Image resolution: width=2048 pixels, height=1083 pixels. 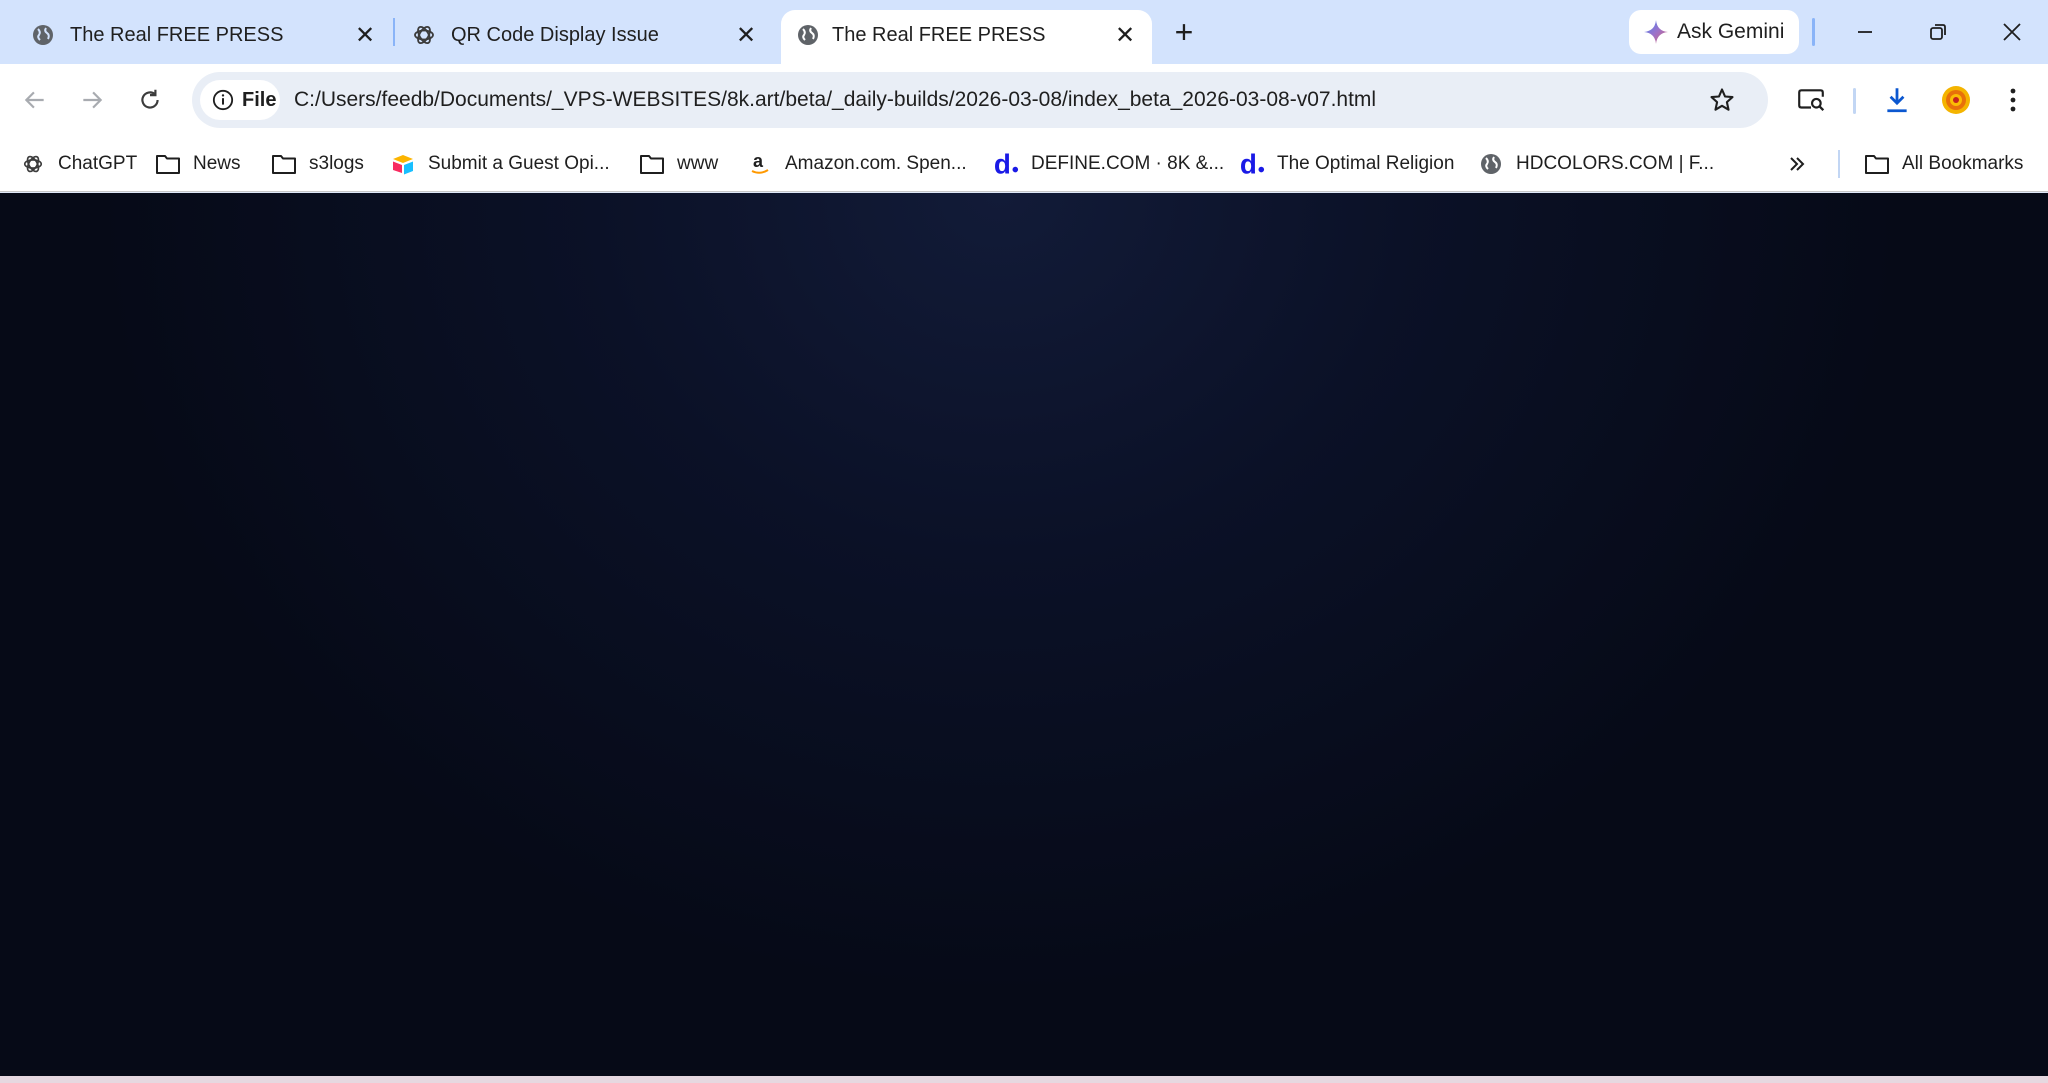 What do you see at coordinates (1184, 32) in the screenshot?
I see `new-tab-button: +` at bounding box center [1184, 32].